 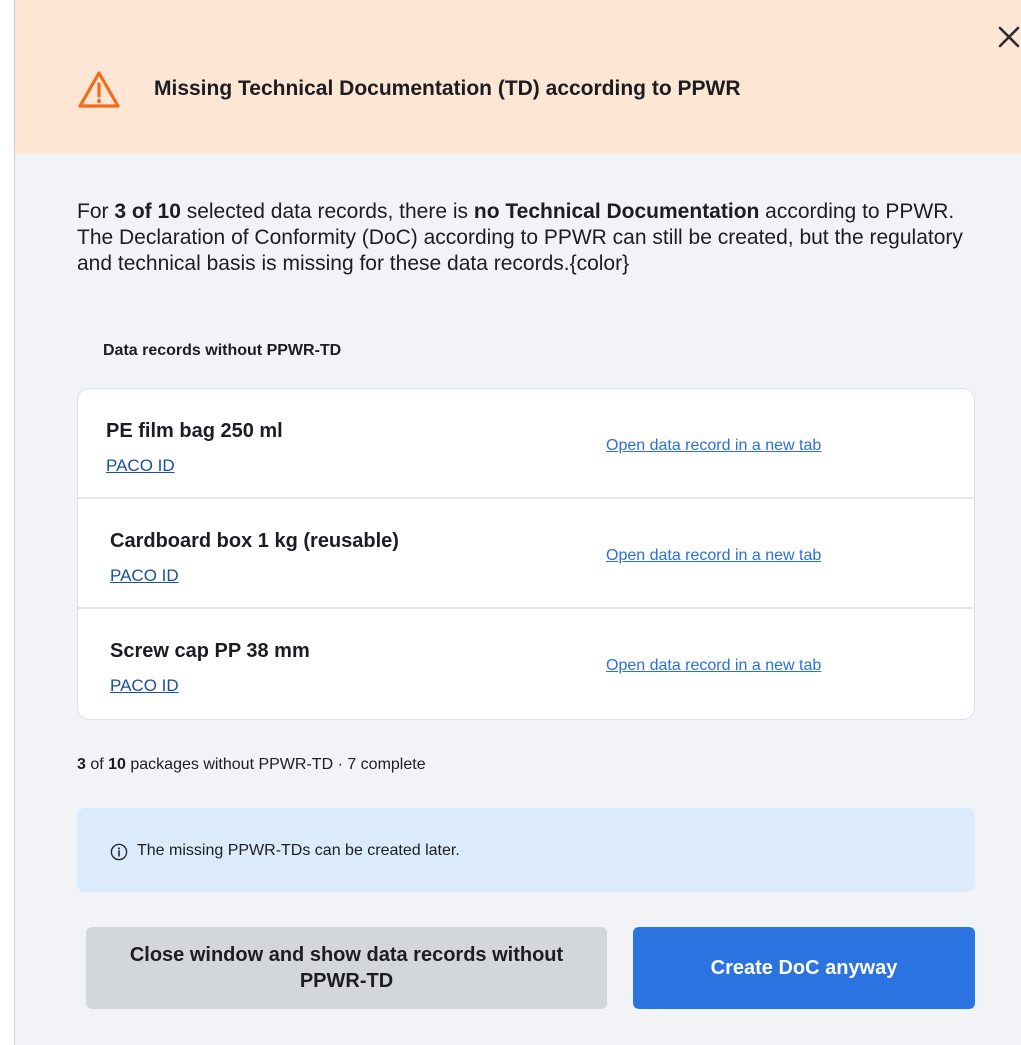 I want to click on record-name: Screw cap PP 38 mm, so click(x=210, y=651).